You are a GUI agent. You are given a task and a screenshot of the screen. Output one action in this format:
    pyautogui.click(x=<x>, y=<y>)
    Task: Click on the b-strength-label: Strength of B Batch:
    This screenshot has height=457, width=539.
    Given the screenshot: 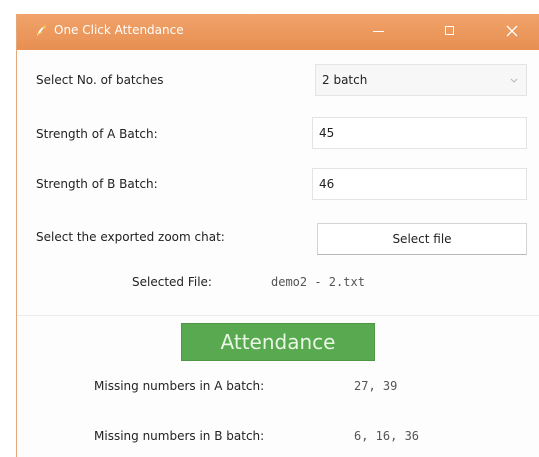 What is the action you would take?
    pyautogui.click(x=97, y=184)
    